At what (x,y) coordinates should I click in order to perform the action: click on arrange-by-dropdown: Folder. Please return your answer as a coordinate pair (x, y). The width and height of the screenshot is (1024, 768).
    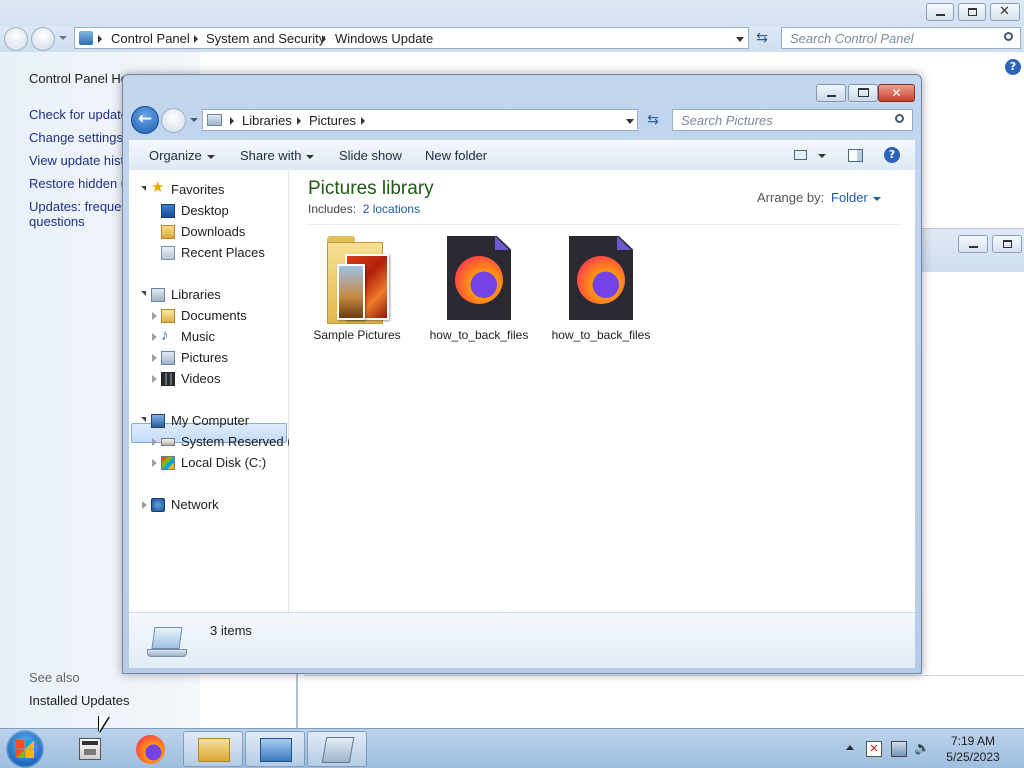
    Looking at the image, I should click on (856, 197).